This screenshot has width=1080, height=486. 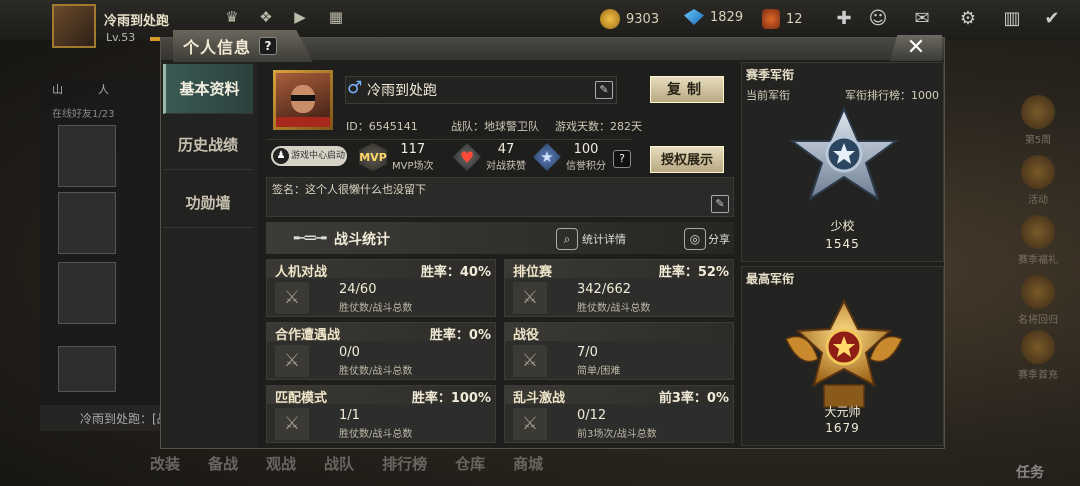 I want to click on mode-rate: 前3率：0%, so click(x=693, y=398).